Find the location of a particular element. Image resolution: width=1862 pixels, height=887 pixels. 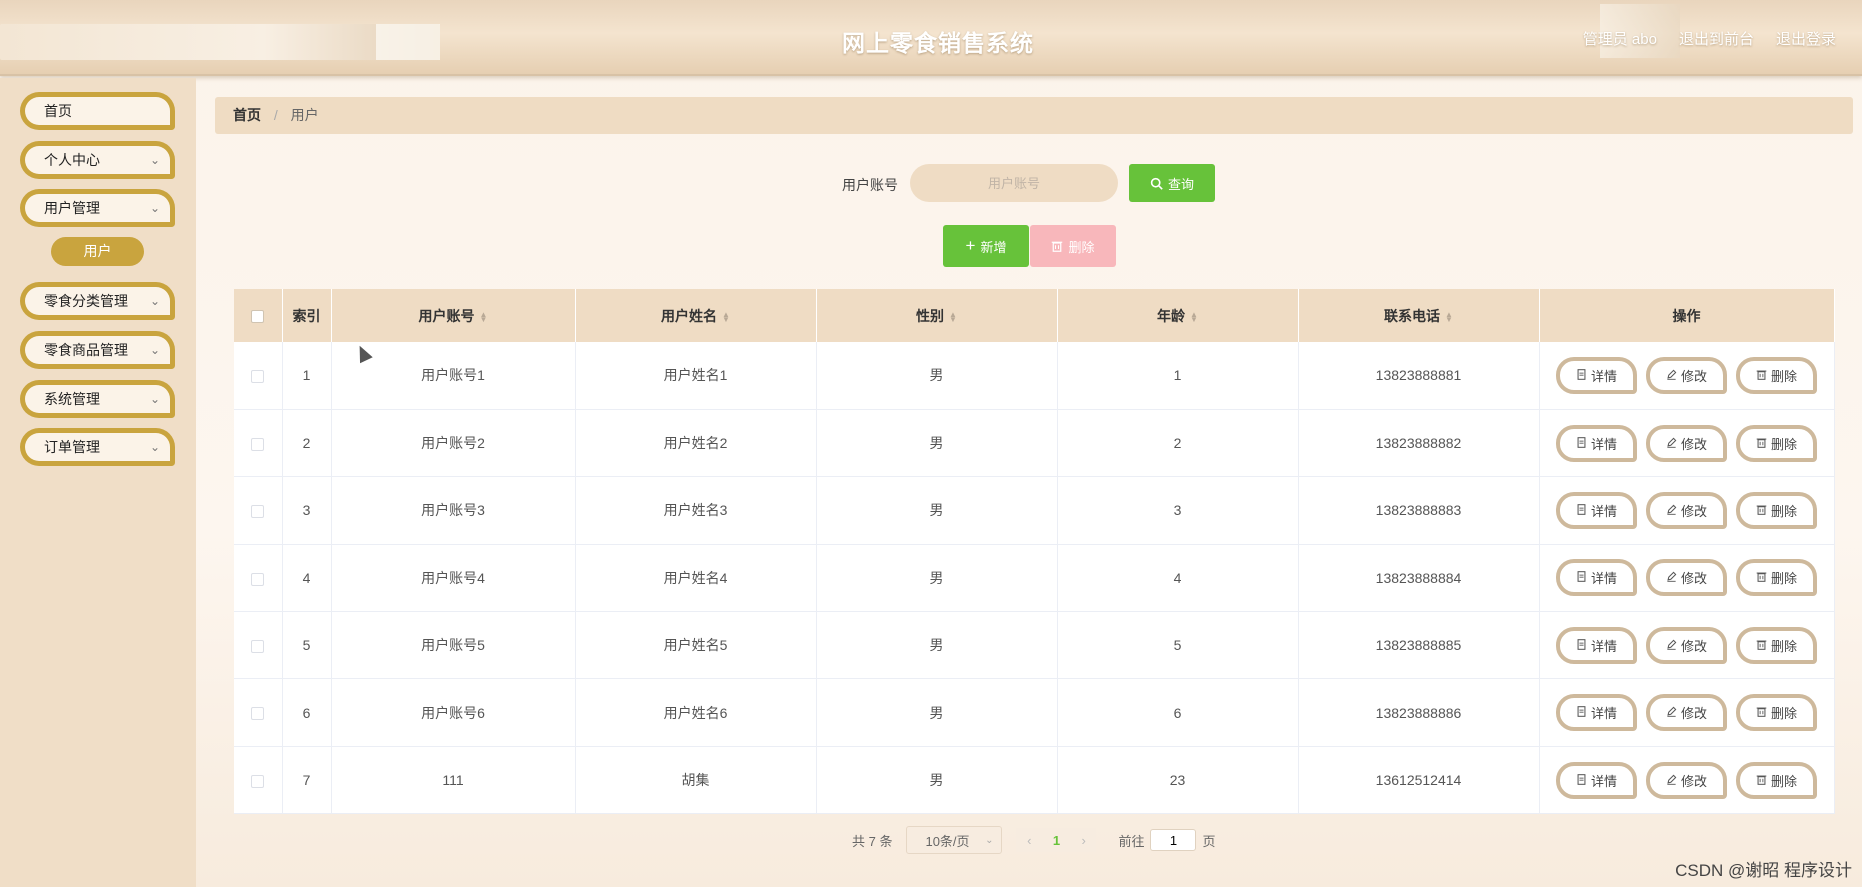

column-header-age: 年龄 ▲ ▼ is located at coordinates (1178, 315).